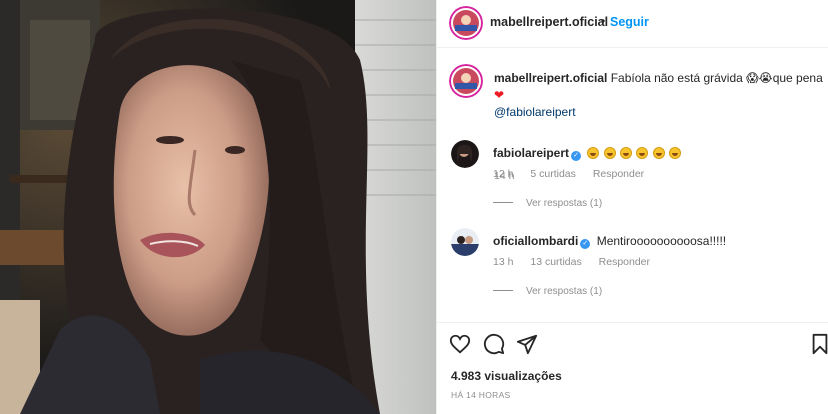 The height and width of the screenshot is (414, 828). What do you see at coordinates (506, 376) in the screenshot?
I see `view-count: 4.983 visualizações` at bounding box center [506, 376].